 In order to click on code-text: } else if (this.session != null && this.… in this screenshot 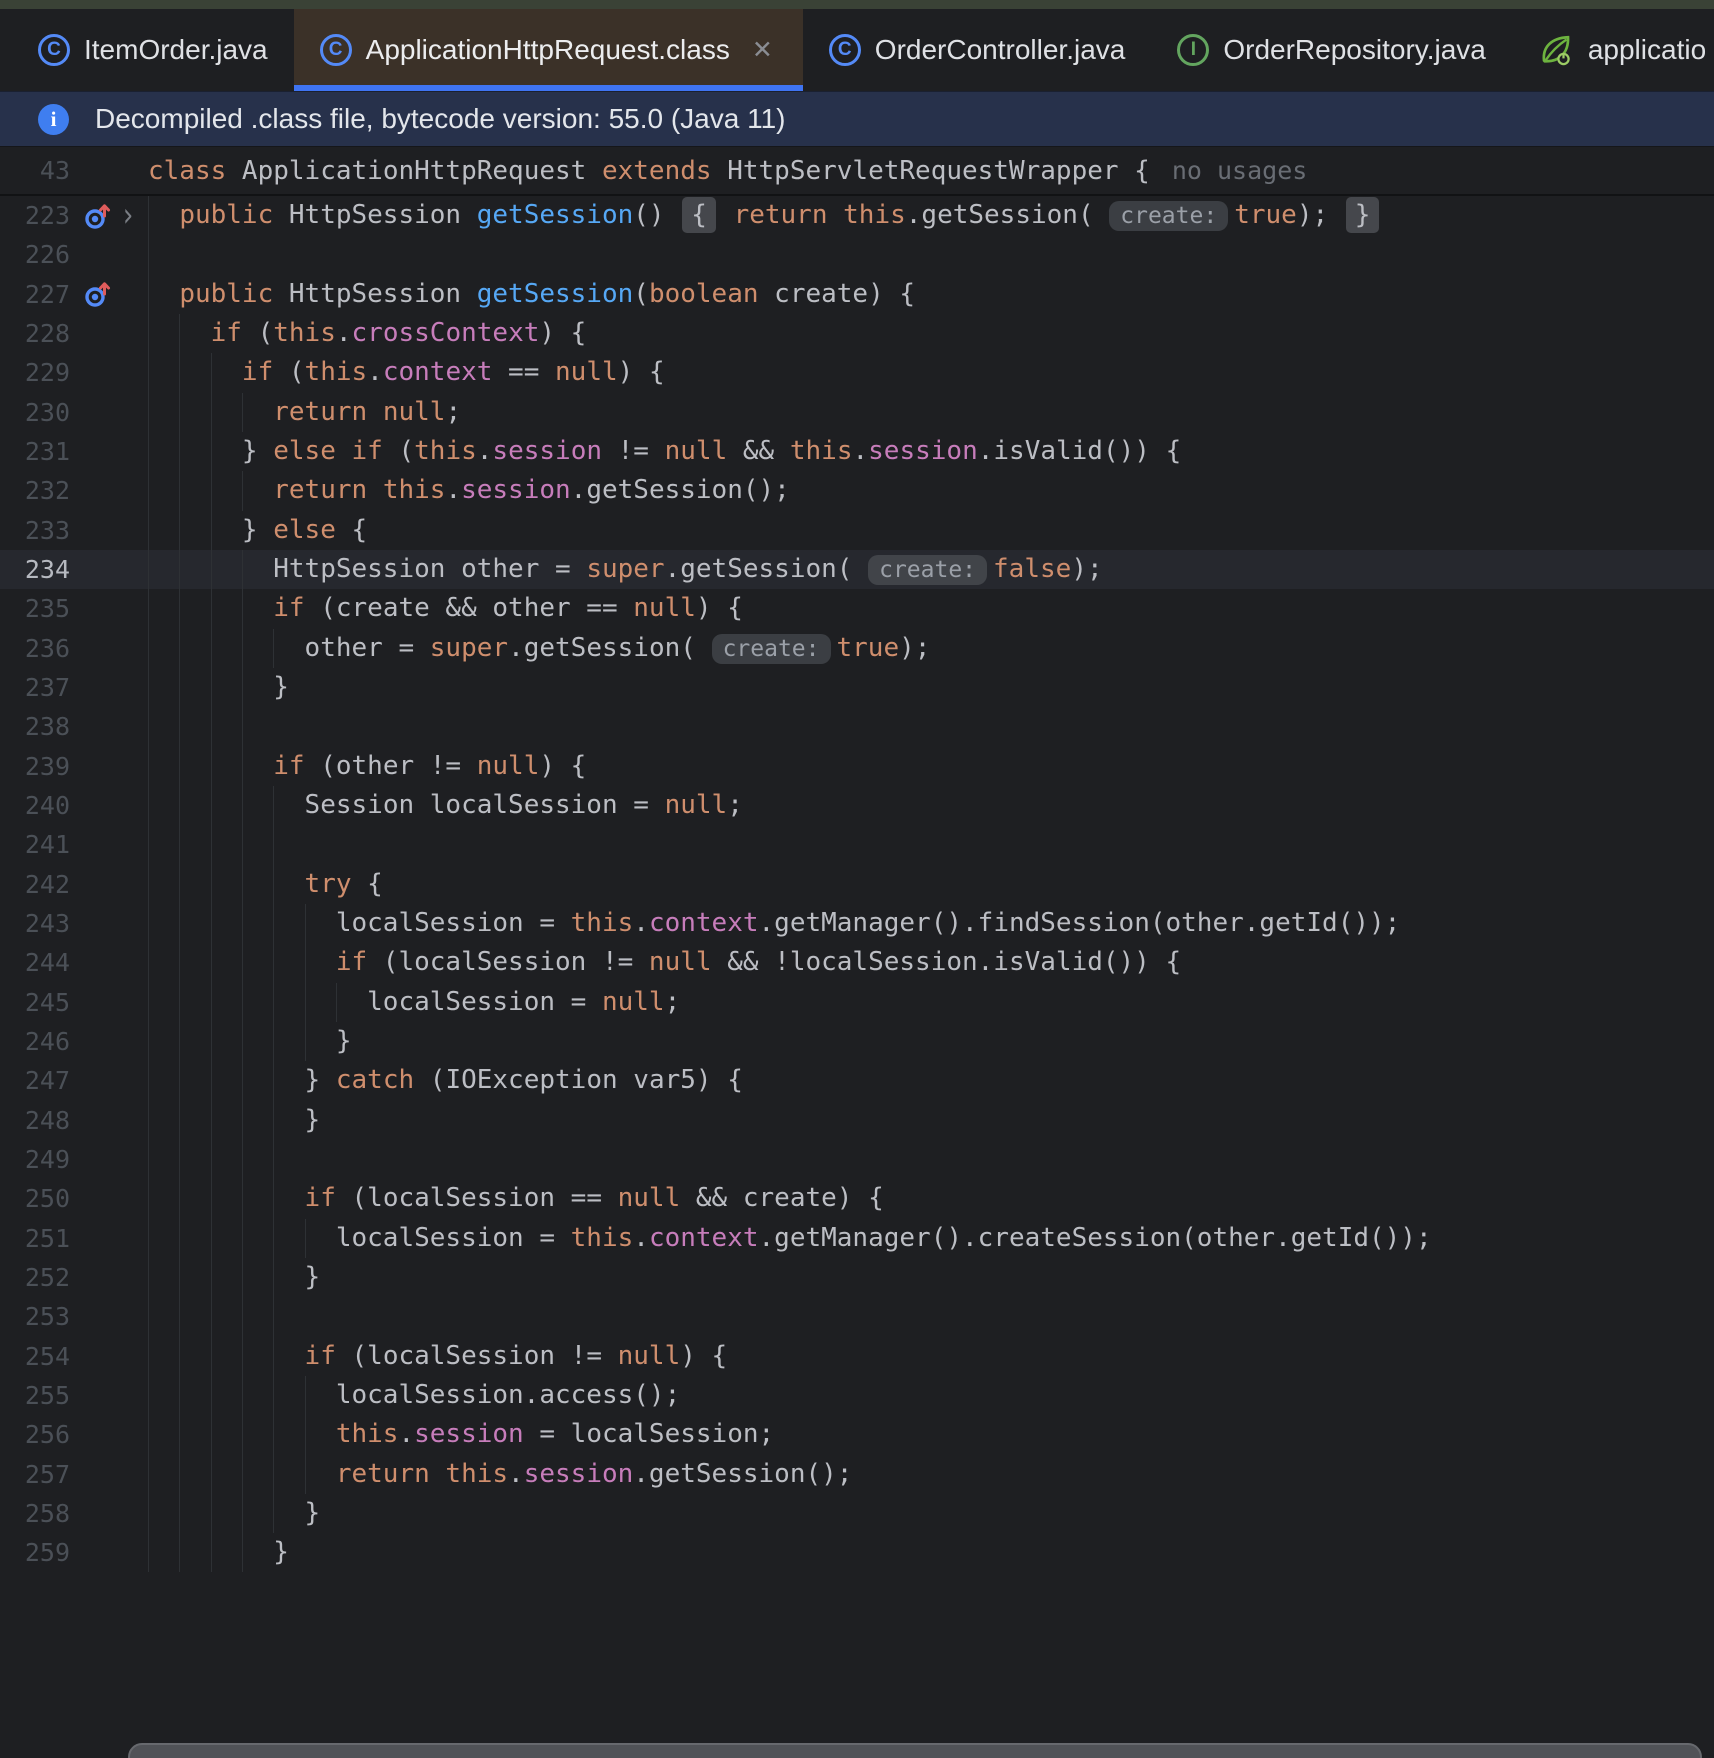, I will do `click(931, 451)`.